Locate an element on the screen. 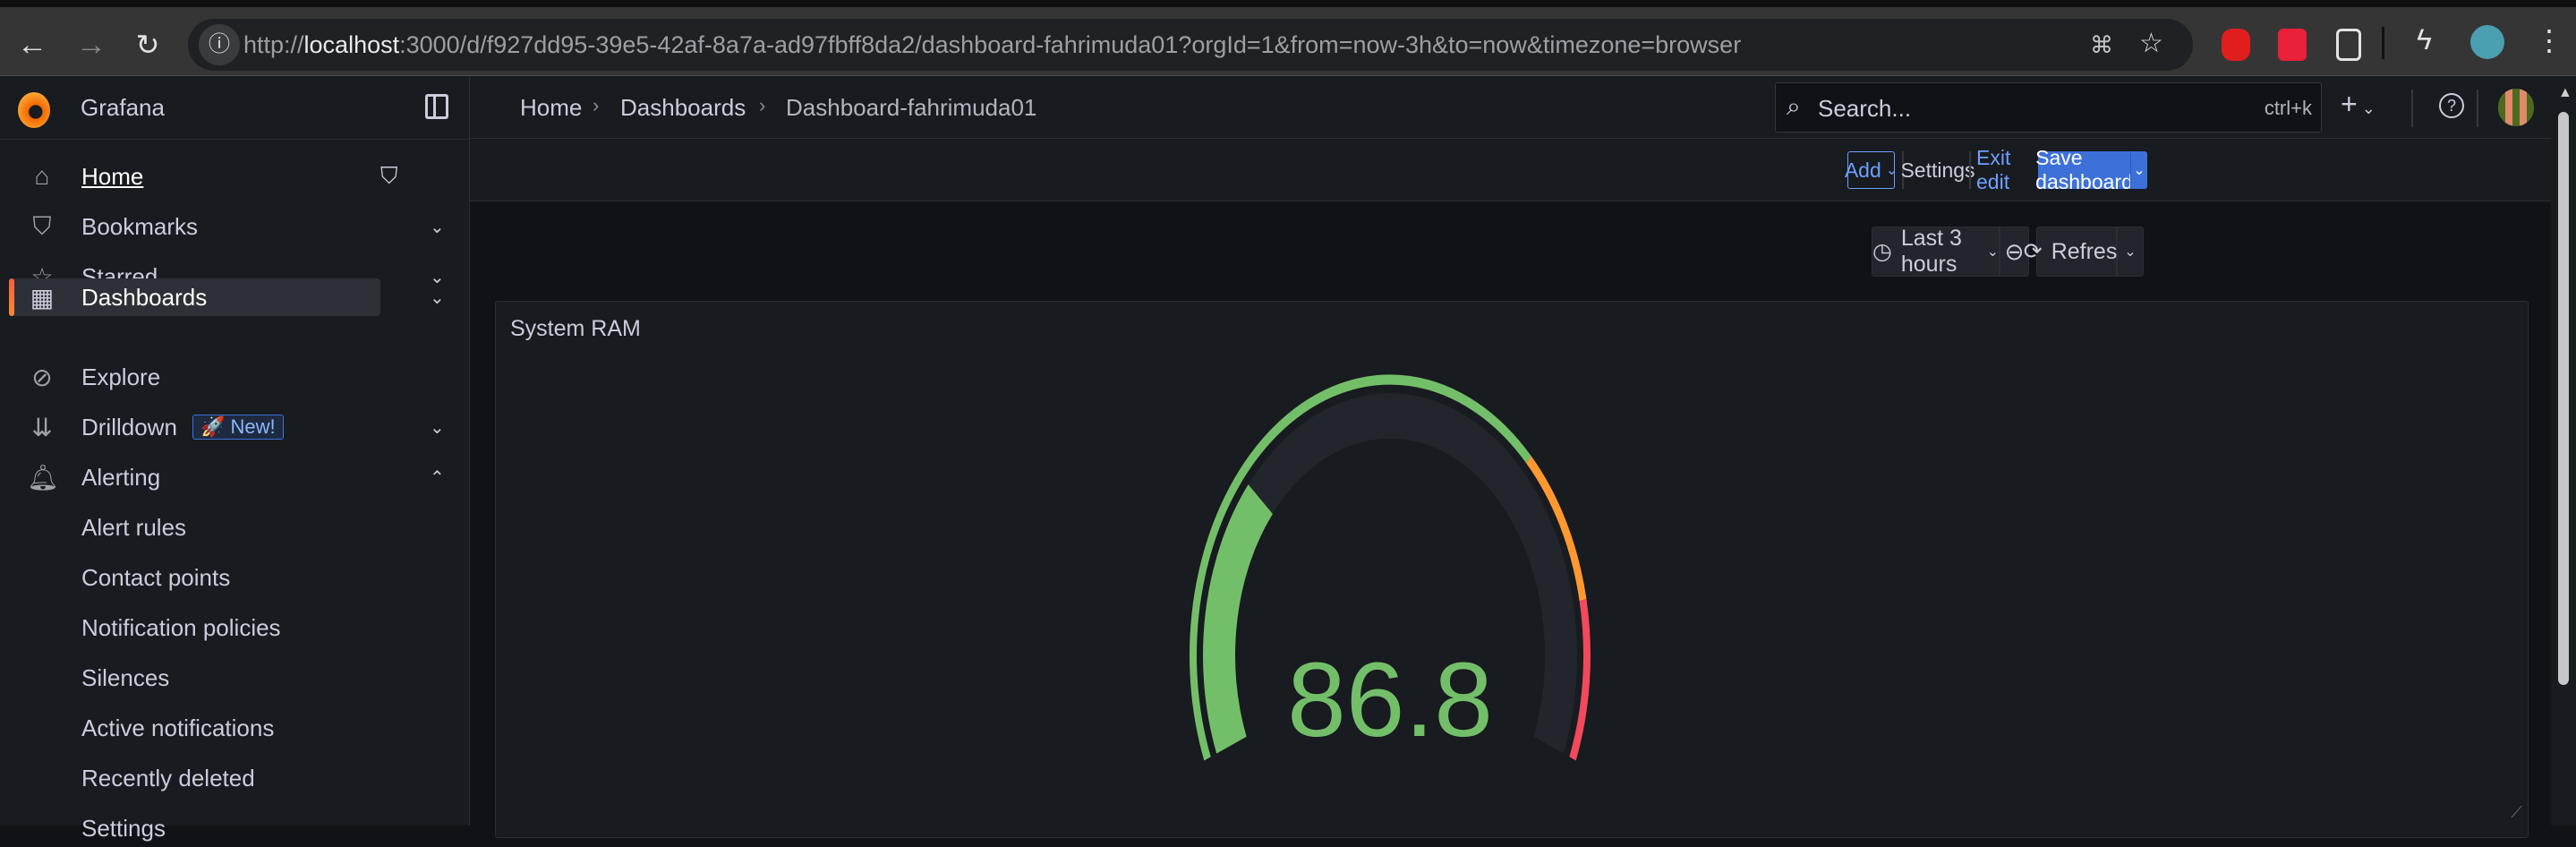 The width and height of the screenshot is (2576, 847). gauge: 86.8 is located at coordinates (1390, 567).